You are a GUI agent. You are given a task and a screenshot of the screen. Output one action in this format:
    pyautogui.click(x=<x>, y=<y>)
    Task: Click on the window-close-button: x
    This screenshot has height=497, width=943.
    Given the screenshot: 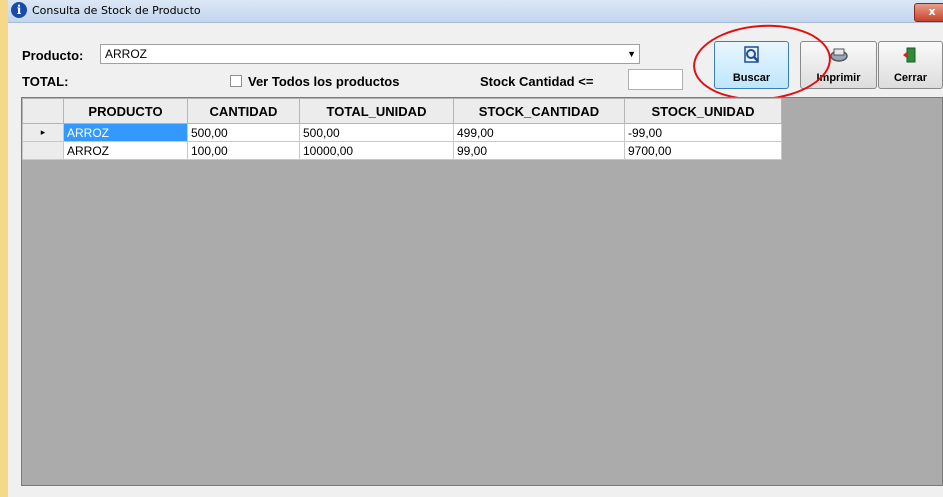 What is the action you would take?
    pyautogui.click(x=928, y=12)
    